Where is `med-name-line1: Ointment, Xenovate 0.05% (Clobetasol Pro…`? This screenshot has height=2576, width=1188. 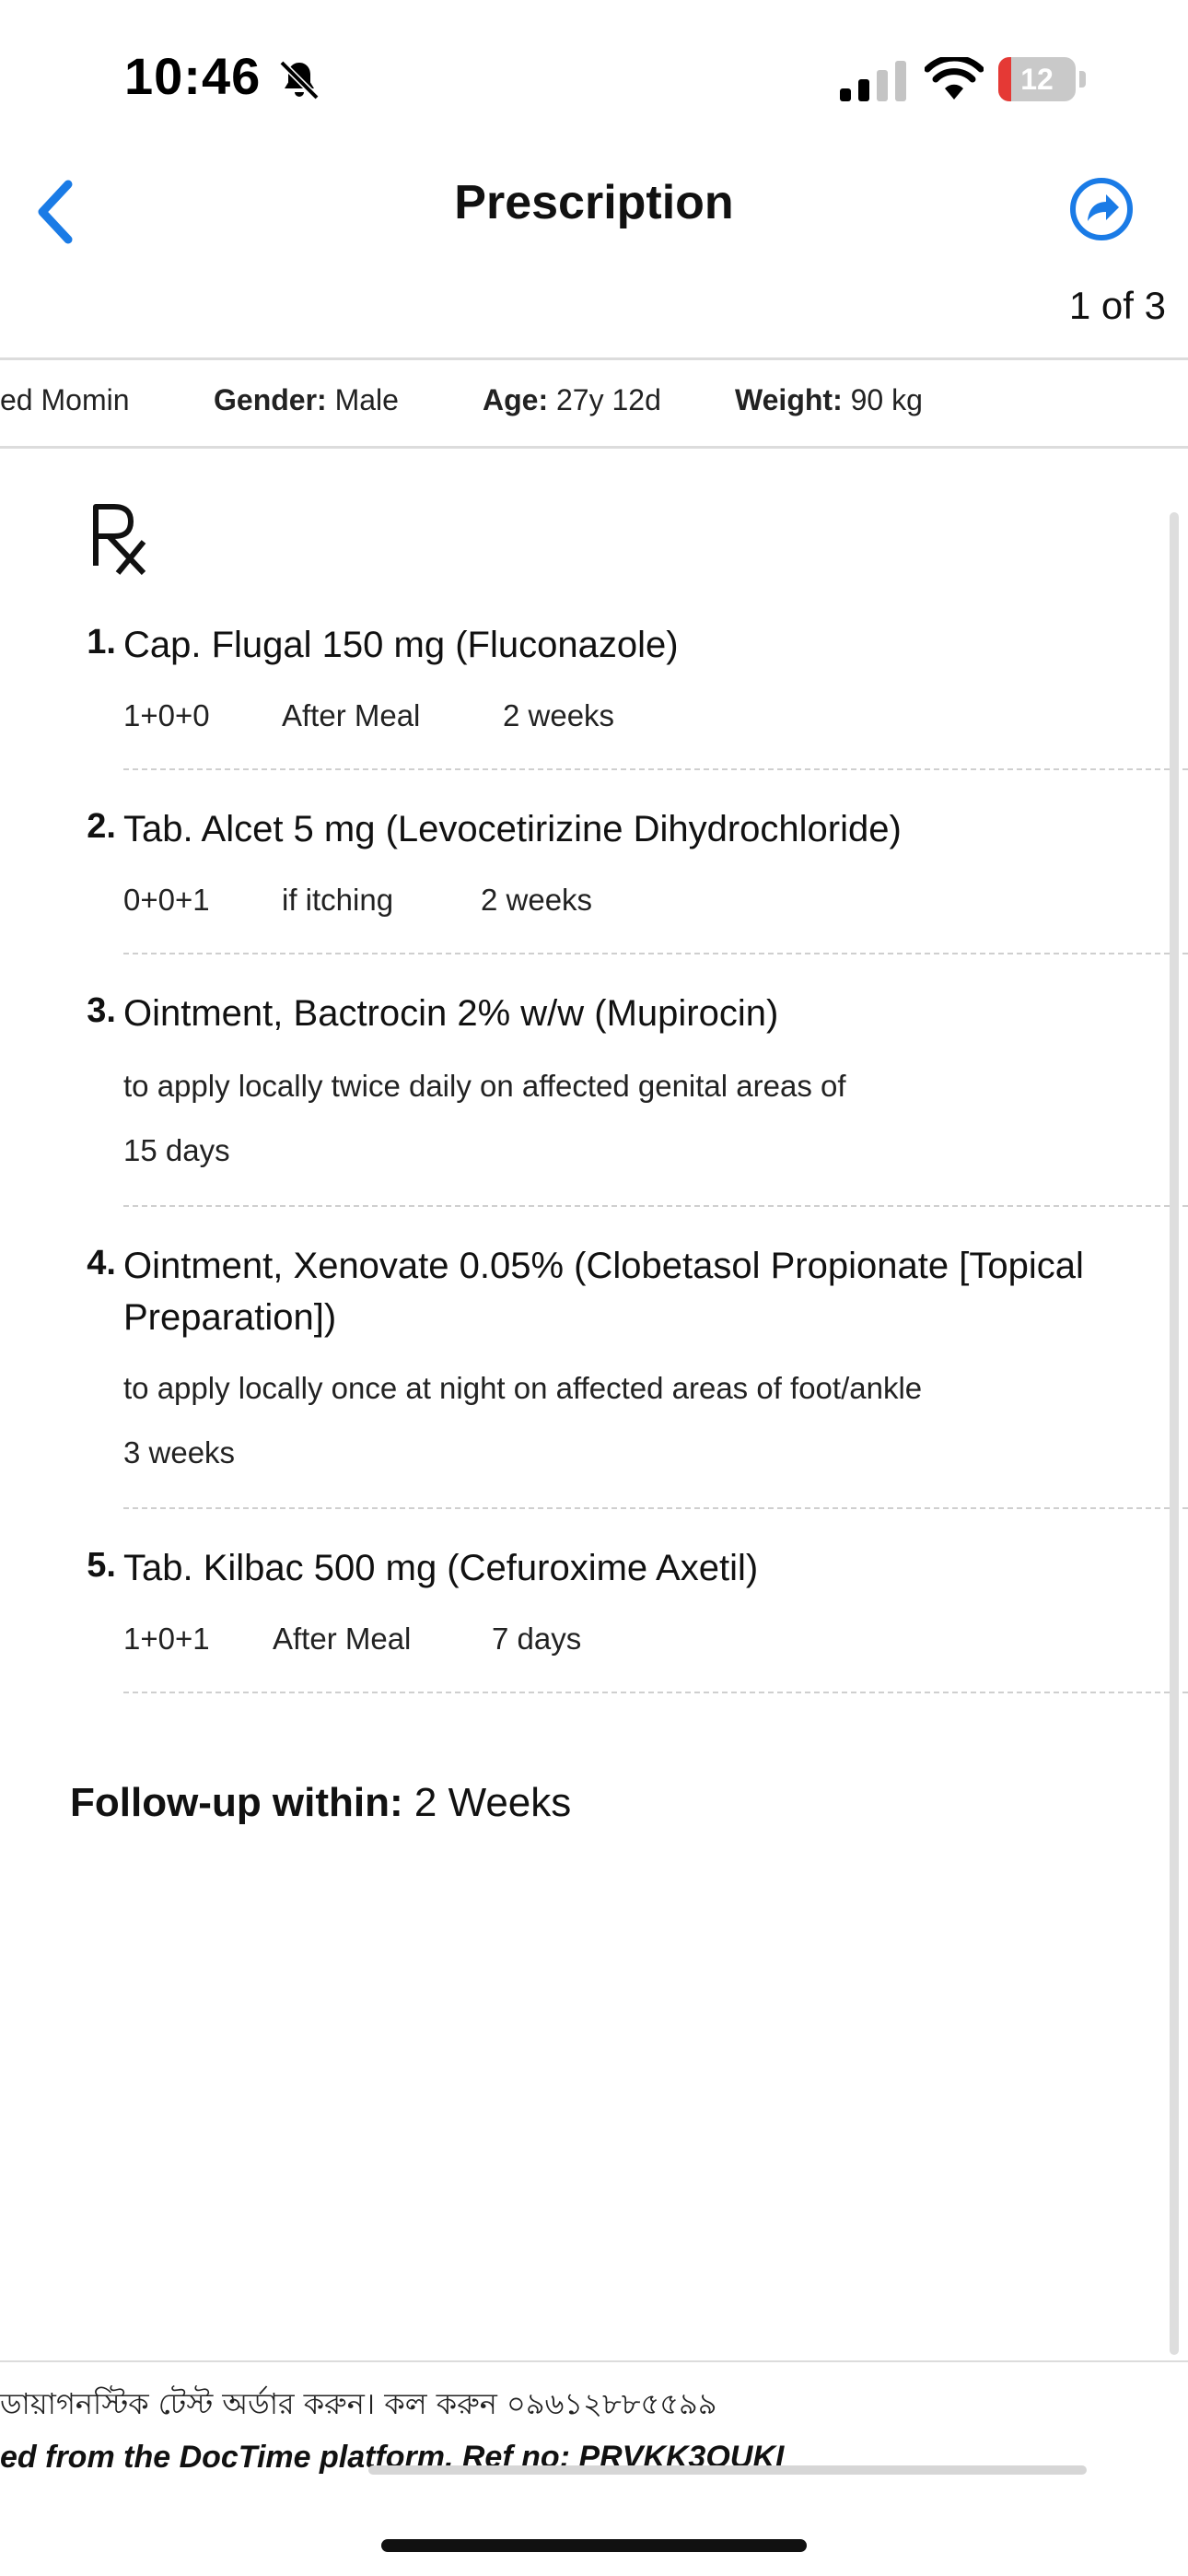
med-name-line1: Ointment, Xenovate 0.05% (Clobetasol Pro… is located at coordinates (603, 1266).